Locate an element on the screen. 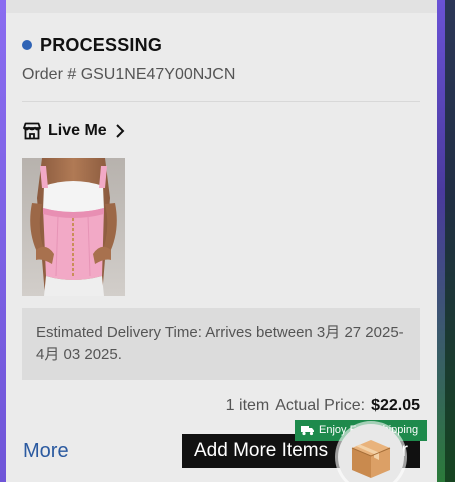  order-status: PROCESSING is located at coordinates (92, 45).